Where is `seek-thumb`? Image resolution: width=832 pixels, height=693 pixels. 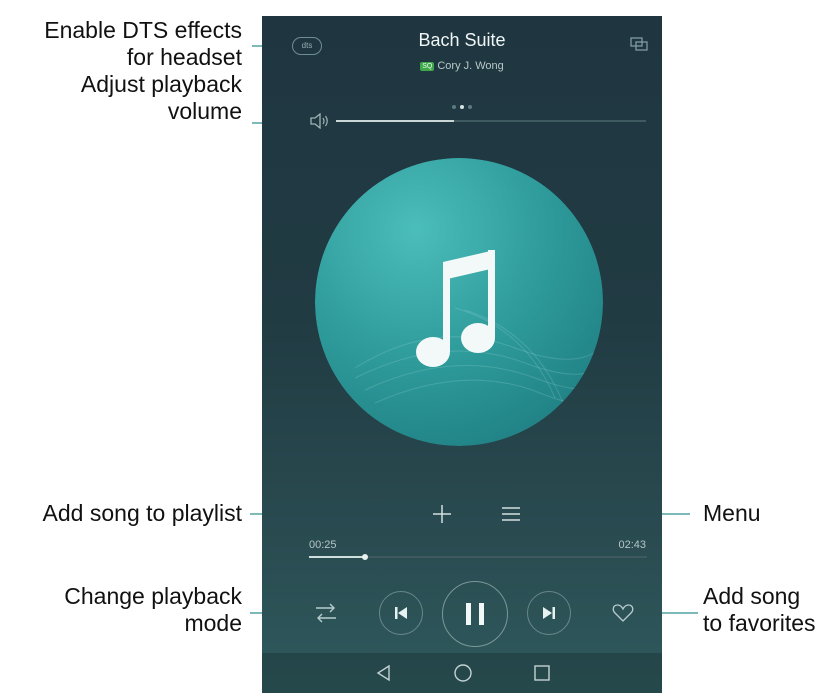
seek-thumb is located at coordinates (364, 556).